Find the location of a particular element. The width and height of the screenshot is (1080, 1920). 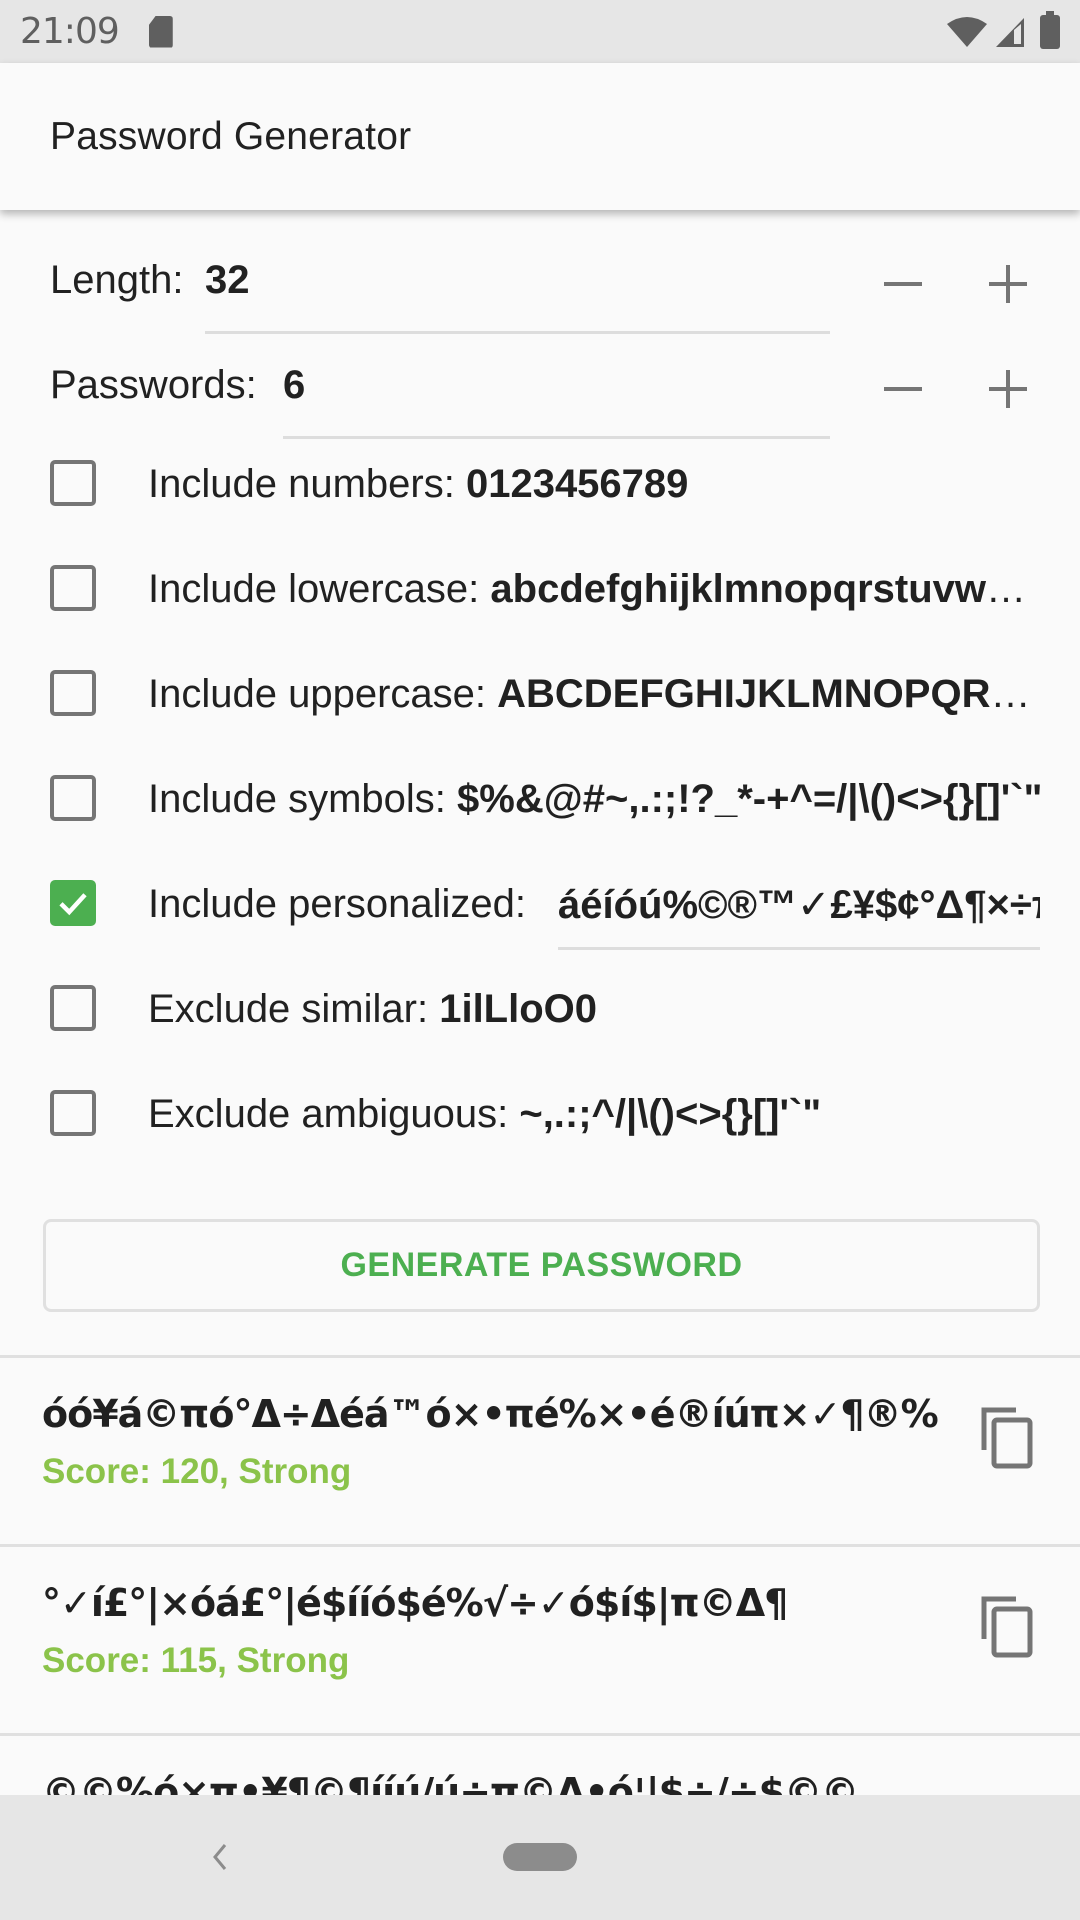

option-label: Include lowercase: is located at coordinates (319, 589).